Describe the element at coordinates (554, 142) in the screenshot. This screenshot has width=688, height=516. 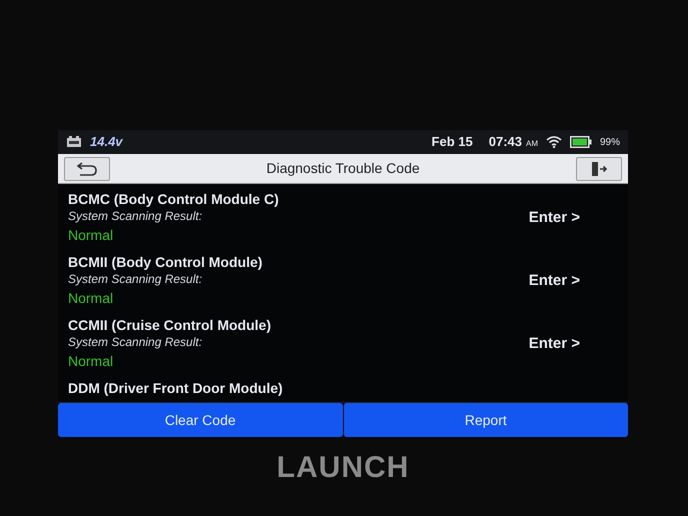
I see `wifi-icon` at that location.